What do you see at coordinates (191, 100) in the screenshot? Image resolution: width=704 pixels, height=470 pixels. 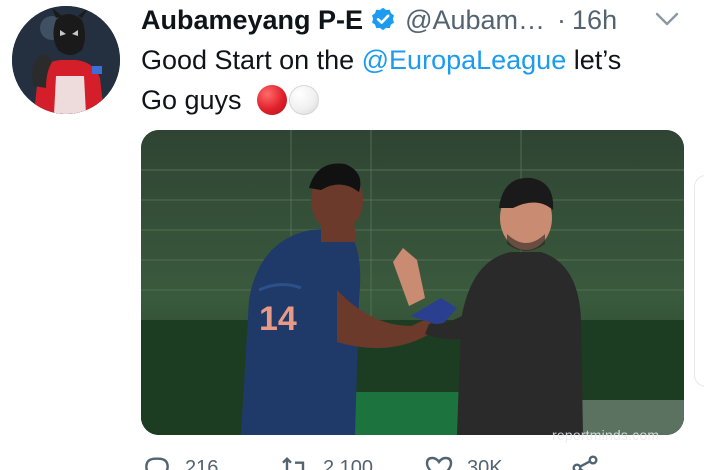 I see `tweet-text-part: Go guys` at bounding box center [191, 100].